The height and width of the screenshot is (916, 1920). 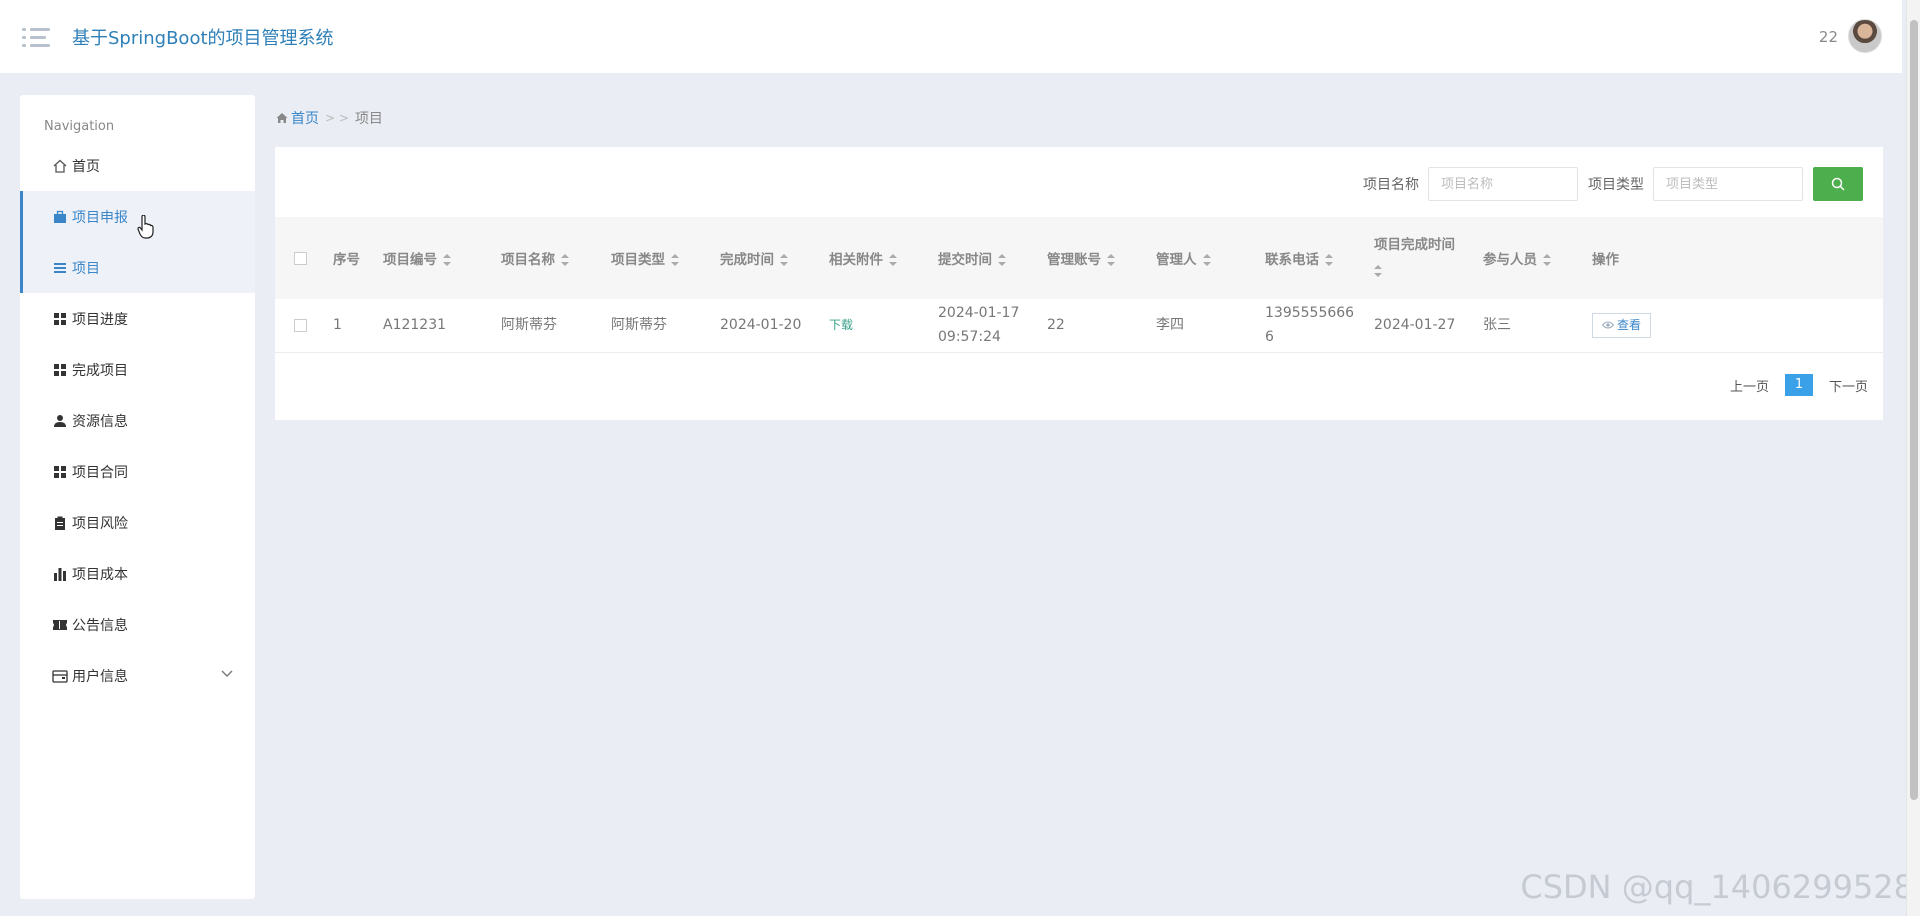 I want to click on sidebar-item-label: 项目合同, so click(x=100, y=472).